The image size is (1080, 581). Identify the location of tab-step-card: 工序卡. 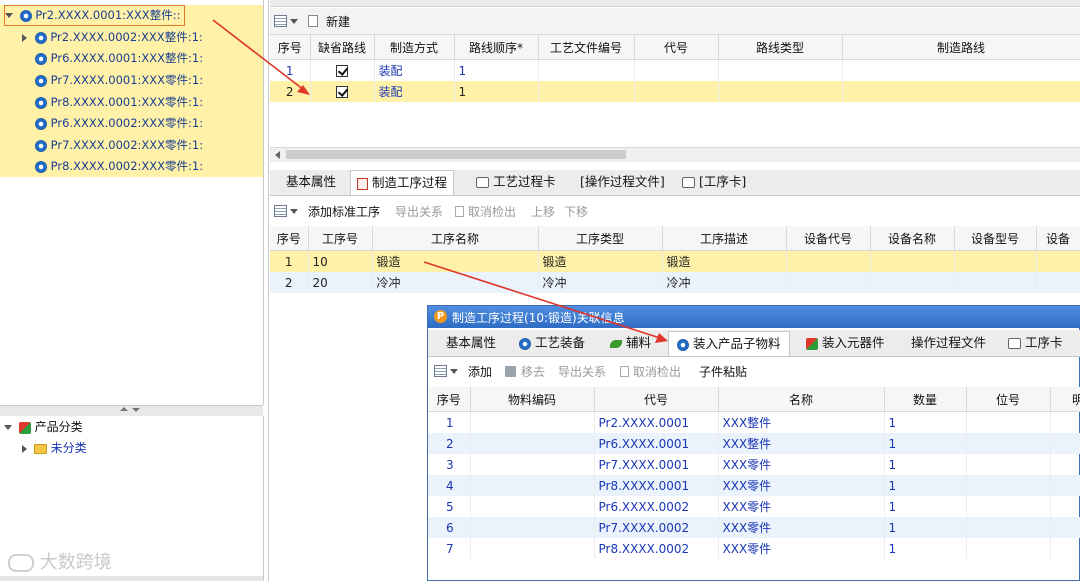
(1035, 343).